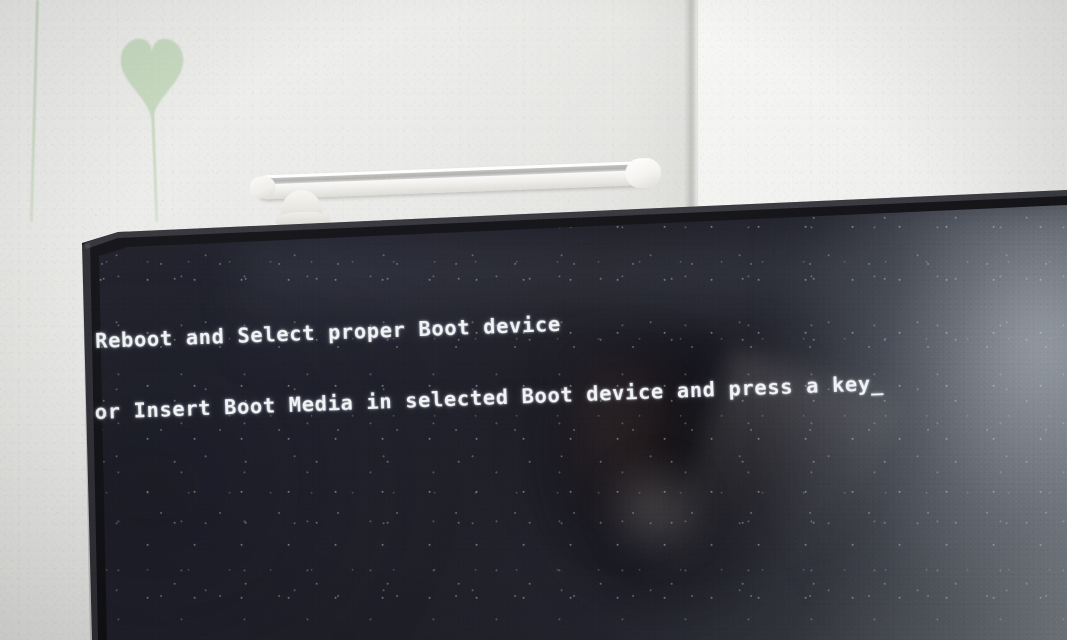 The height and width of the screenshot is (640, 1067). I want to click on light-bar-left-cap, so click(263, 187).